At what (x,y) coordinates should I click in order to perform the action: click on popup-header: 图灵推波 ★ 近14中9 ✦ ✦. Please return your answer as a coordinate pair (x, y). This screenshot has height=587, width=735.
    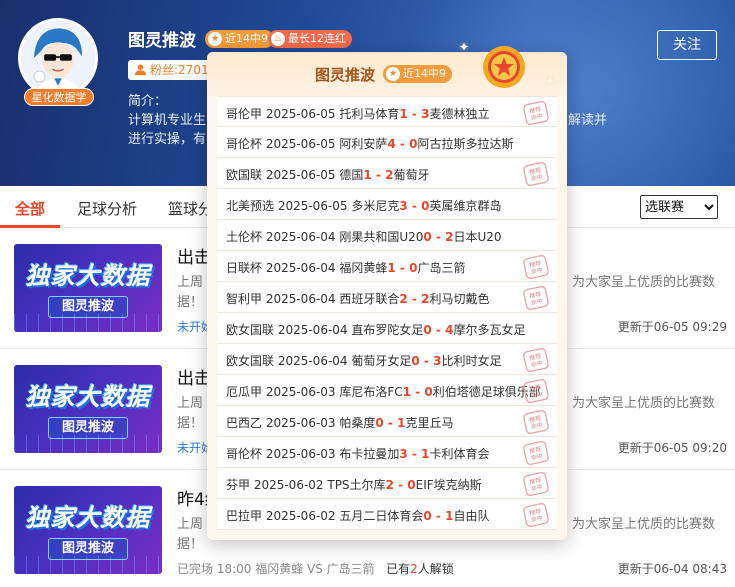
    Looking at the image, I should click on (387, 68).